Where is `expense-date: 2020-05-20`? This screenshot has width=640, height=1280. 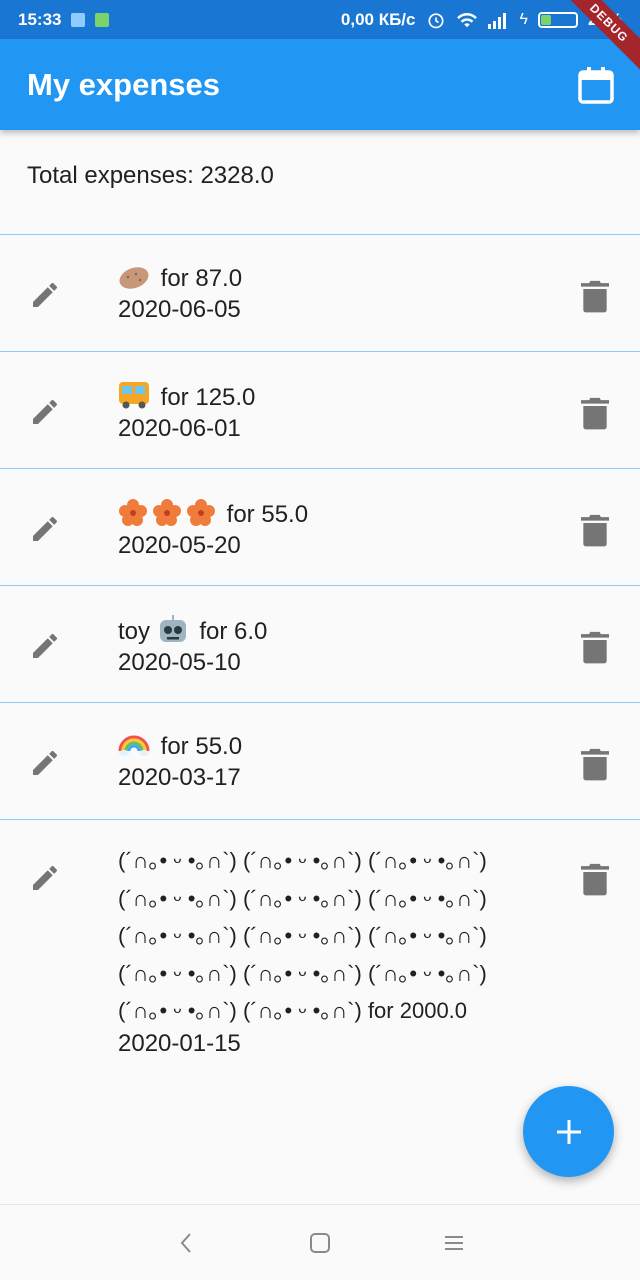 expense-date: 2020-05-20 is located at coordinates (179, 545).